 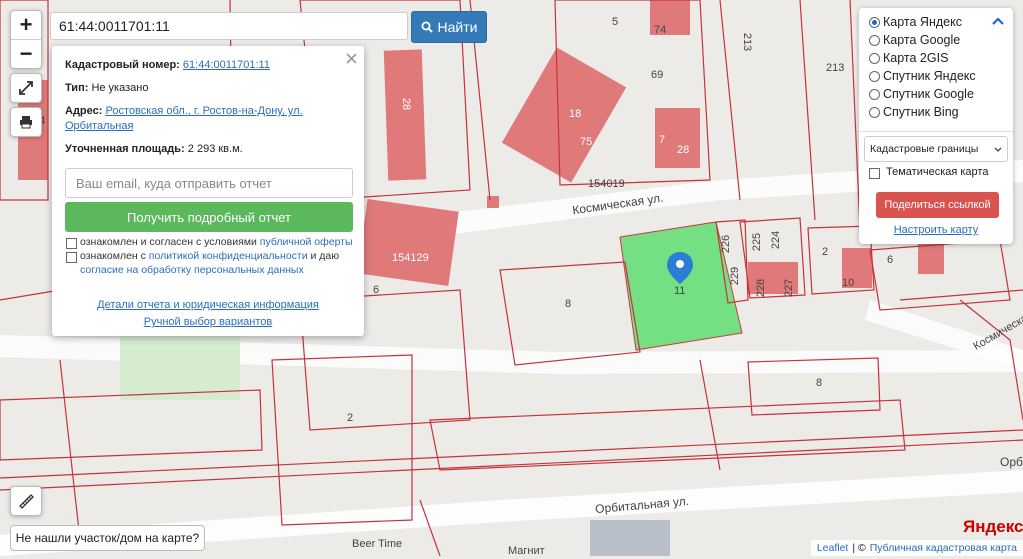 I want to click on map-poi-label: Beer Time, so click(x=377, y=544).